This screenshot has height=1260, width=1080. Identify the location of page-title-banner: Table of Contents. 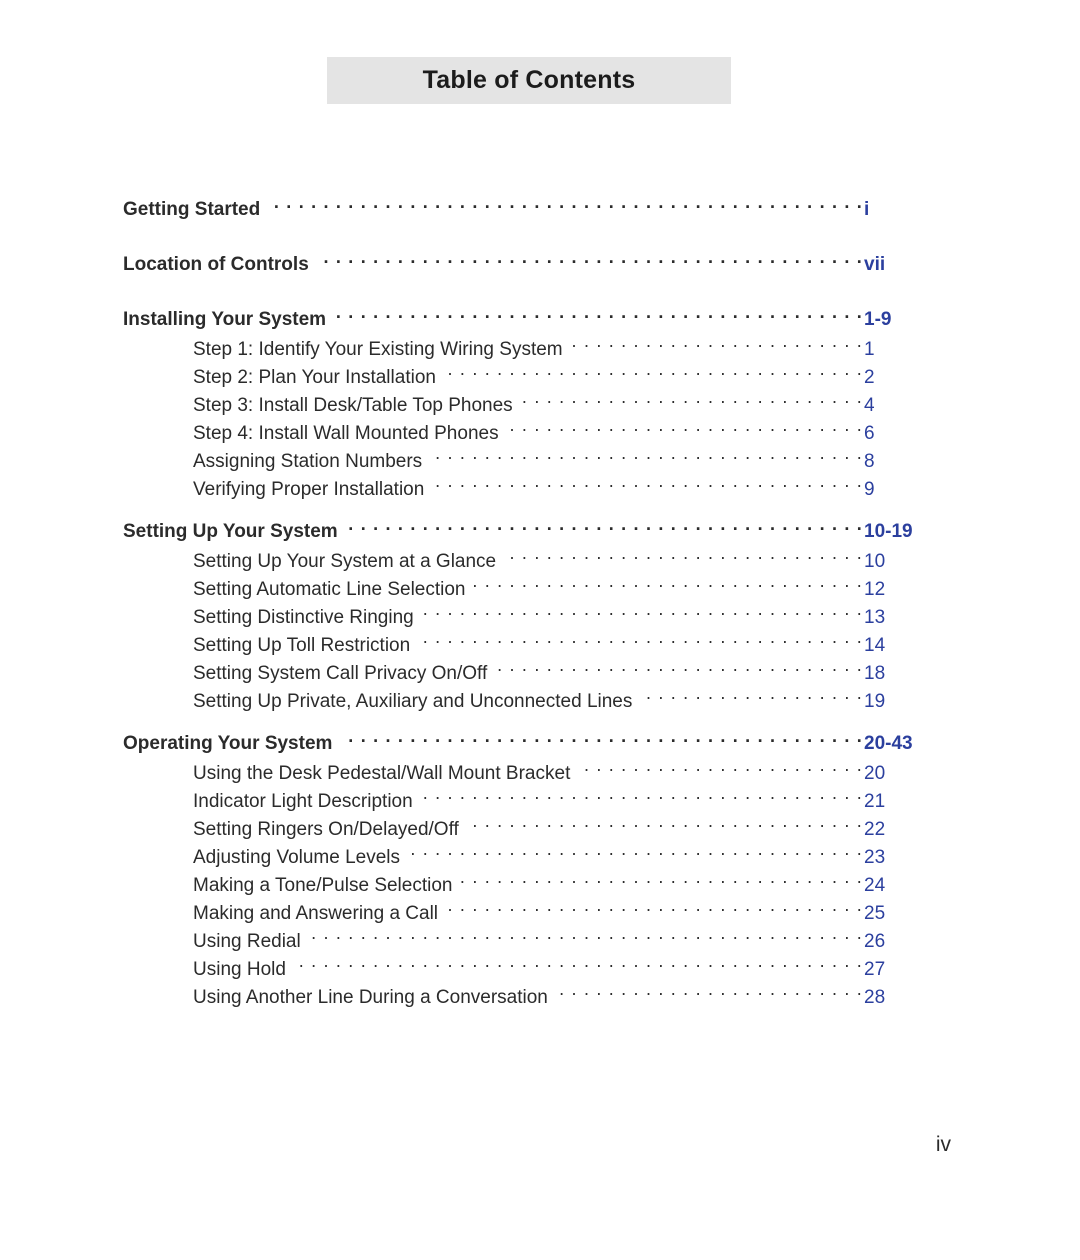
(529, 80).